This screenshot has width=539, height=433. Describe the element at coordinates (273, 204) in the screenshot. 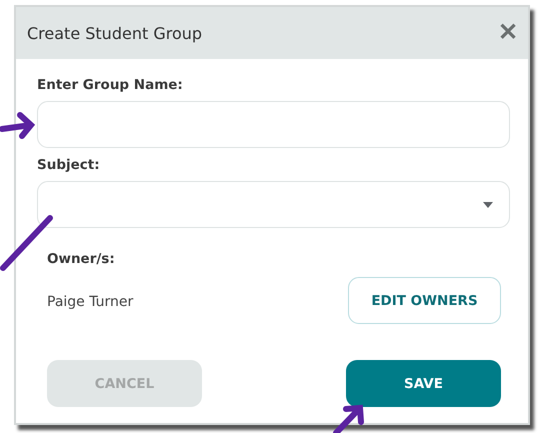

I see `subject-dropdown` at that location.